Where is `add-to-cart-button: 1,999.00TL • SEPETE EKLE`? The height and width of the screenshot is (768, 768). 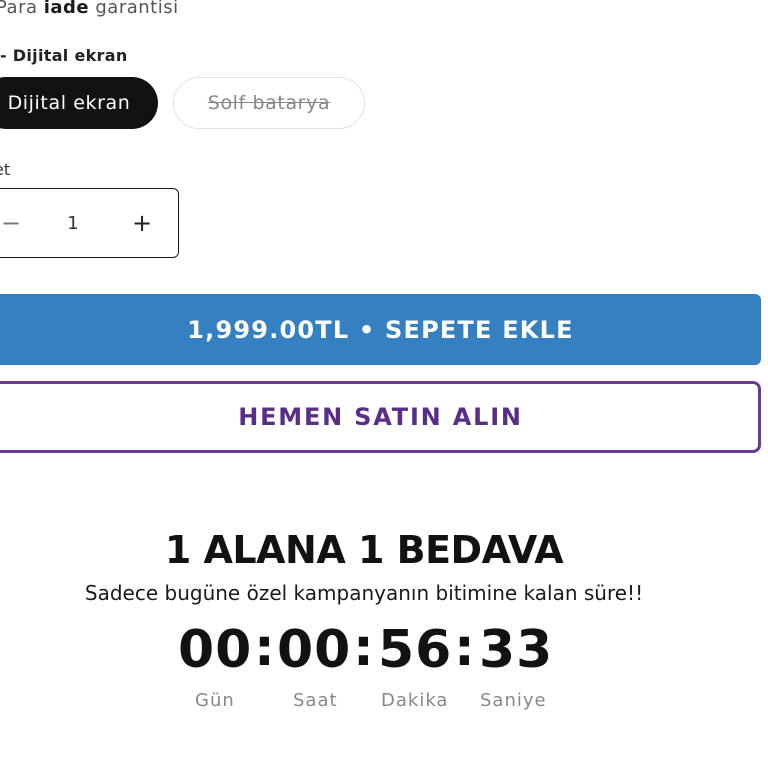 add-to-cart-button: 1,999.00TL • SEPETE EKLE is located at coordinates (380, 329).